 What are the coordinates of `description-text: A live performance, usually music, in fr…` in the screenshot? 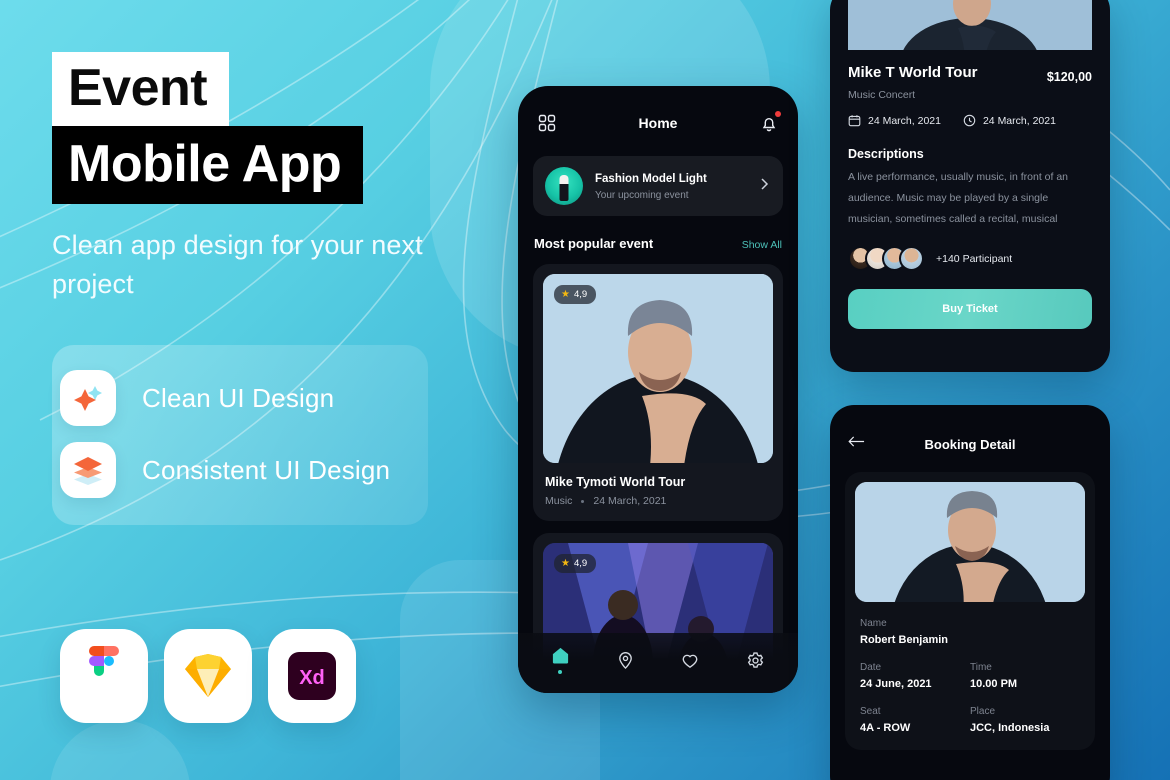 It's located at (958, 198).